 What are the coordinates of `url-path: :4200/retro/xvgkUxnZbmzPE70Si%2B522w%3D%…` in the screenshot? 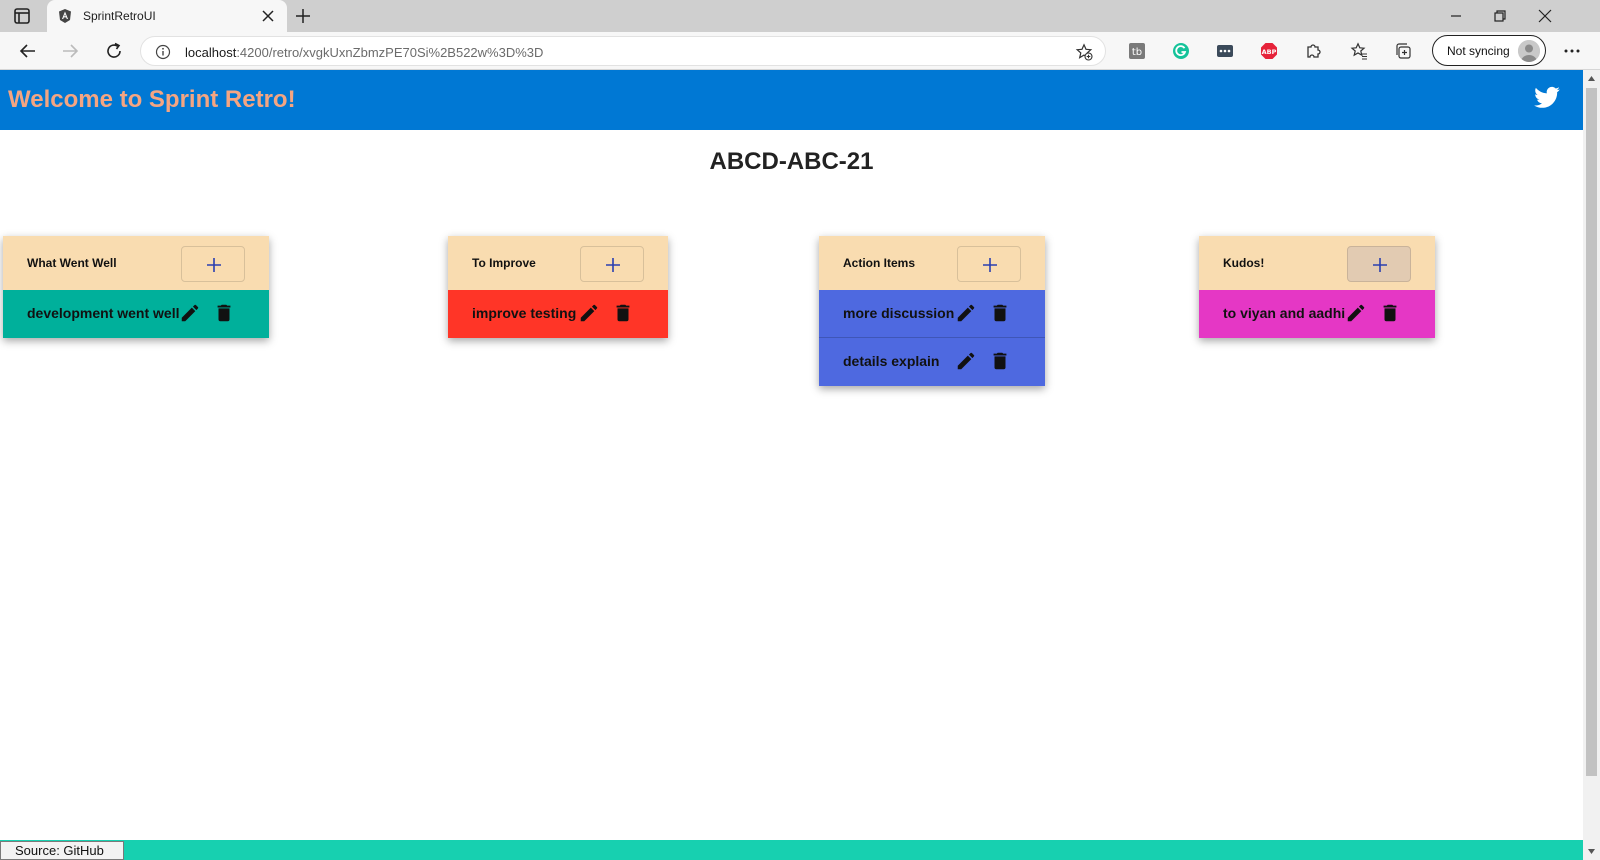 It's located at (390, 52).